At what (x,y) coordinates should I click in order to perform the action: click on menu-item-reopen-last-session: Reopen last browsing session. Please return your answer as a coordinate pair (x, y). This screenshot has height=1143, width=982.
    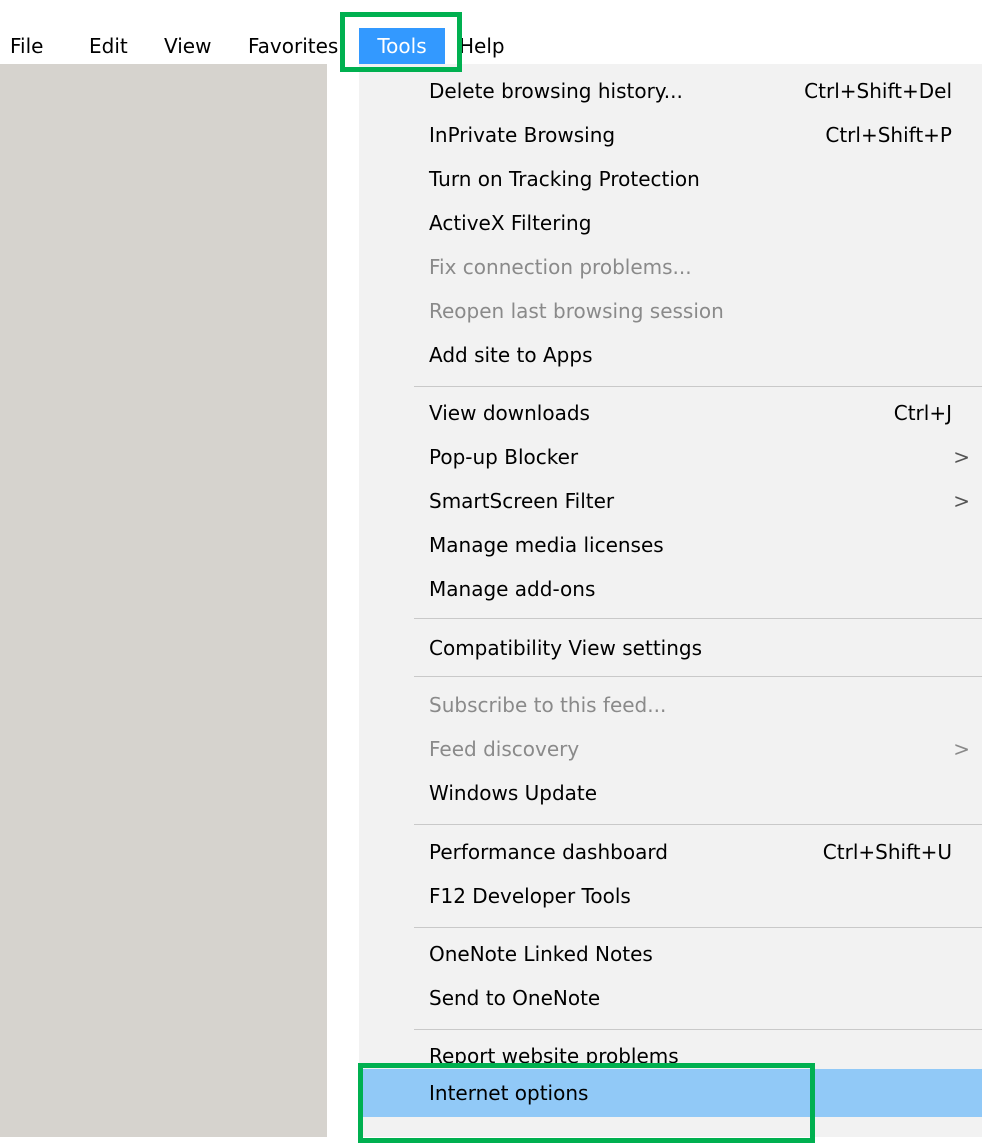
    Looking at the image, I should click on (670, 311).